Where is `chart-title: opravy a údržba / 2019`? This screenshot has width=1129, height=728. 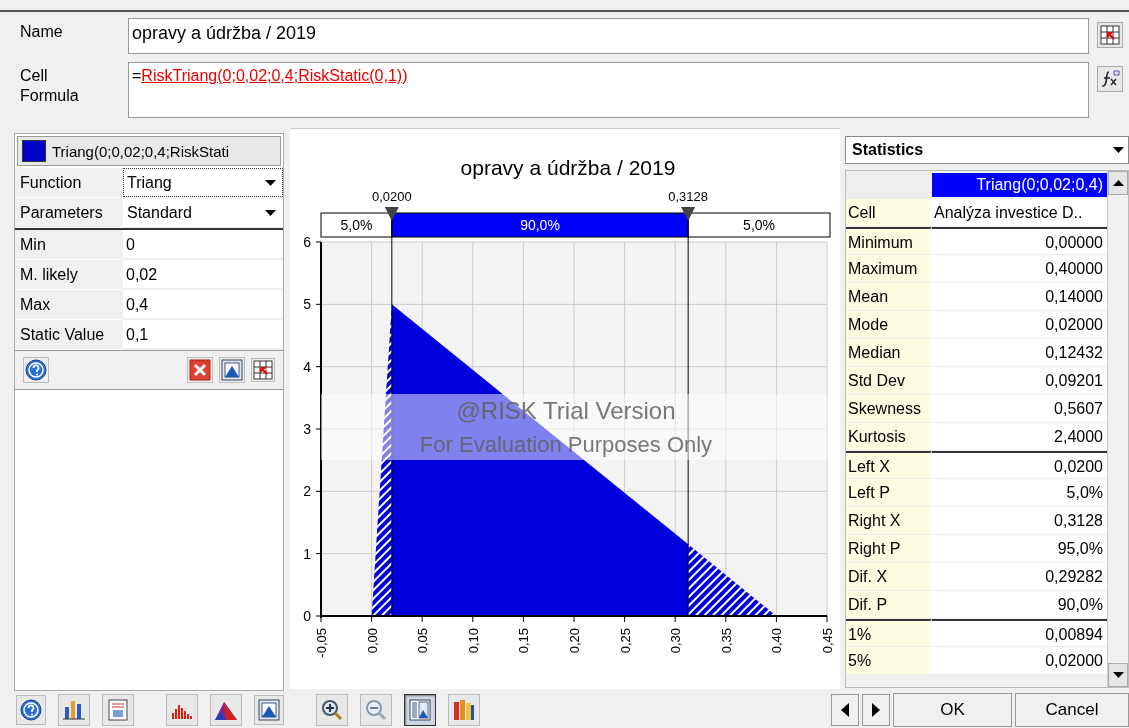
chart-title: opravy a údržba / 2019 is located at coordinates (568, 167).